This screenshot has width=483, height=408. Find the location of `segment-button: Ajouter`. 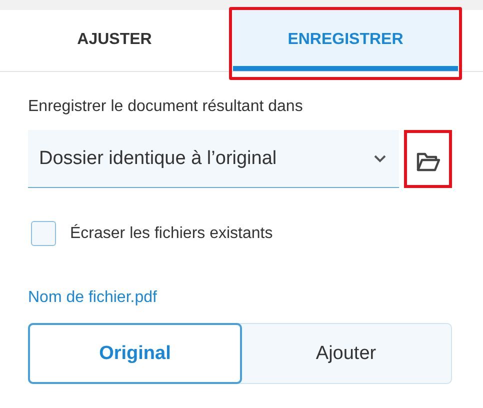

segment-button: Ajouter is located at coordinates (346, 353).